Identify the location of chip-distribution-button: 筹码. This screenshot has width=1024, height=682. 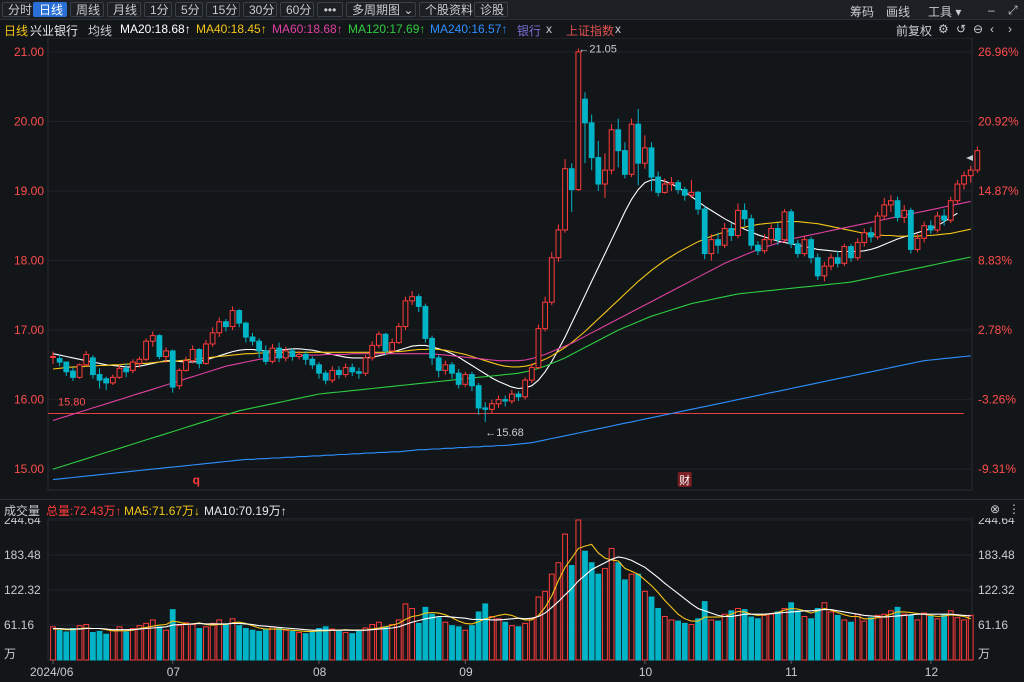
(862, 11).